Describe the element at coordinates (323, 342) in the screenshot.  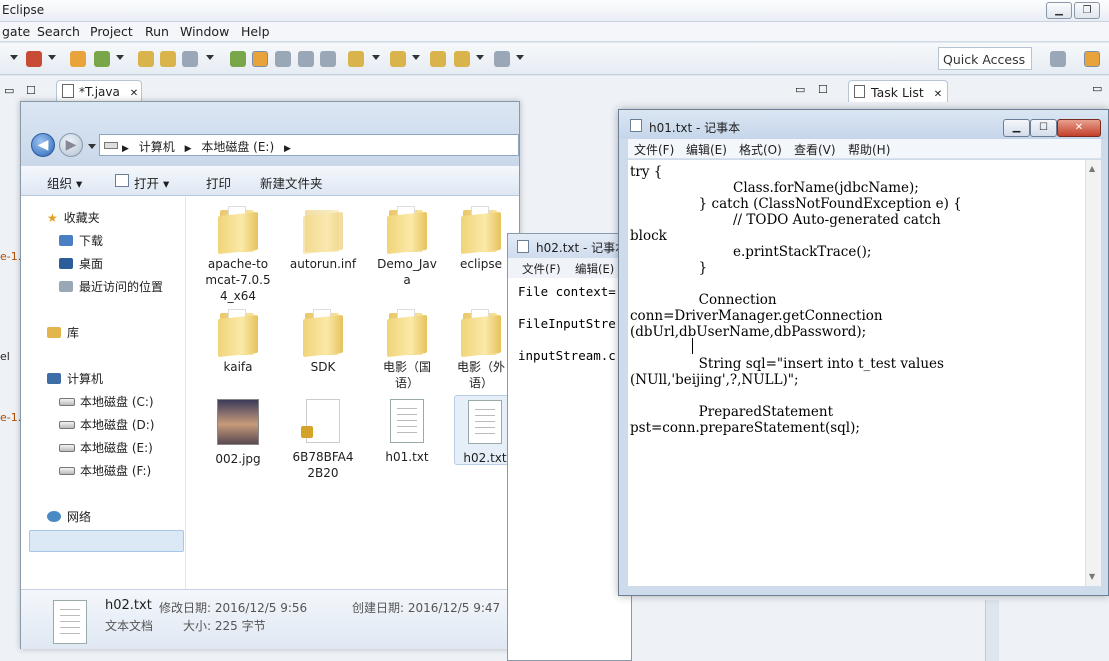
I see `file-item: SDK` at that location.